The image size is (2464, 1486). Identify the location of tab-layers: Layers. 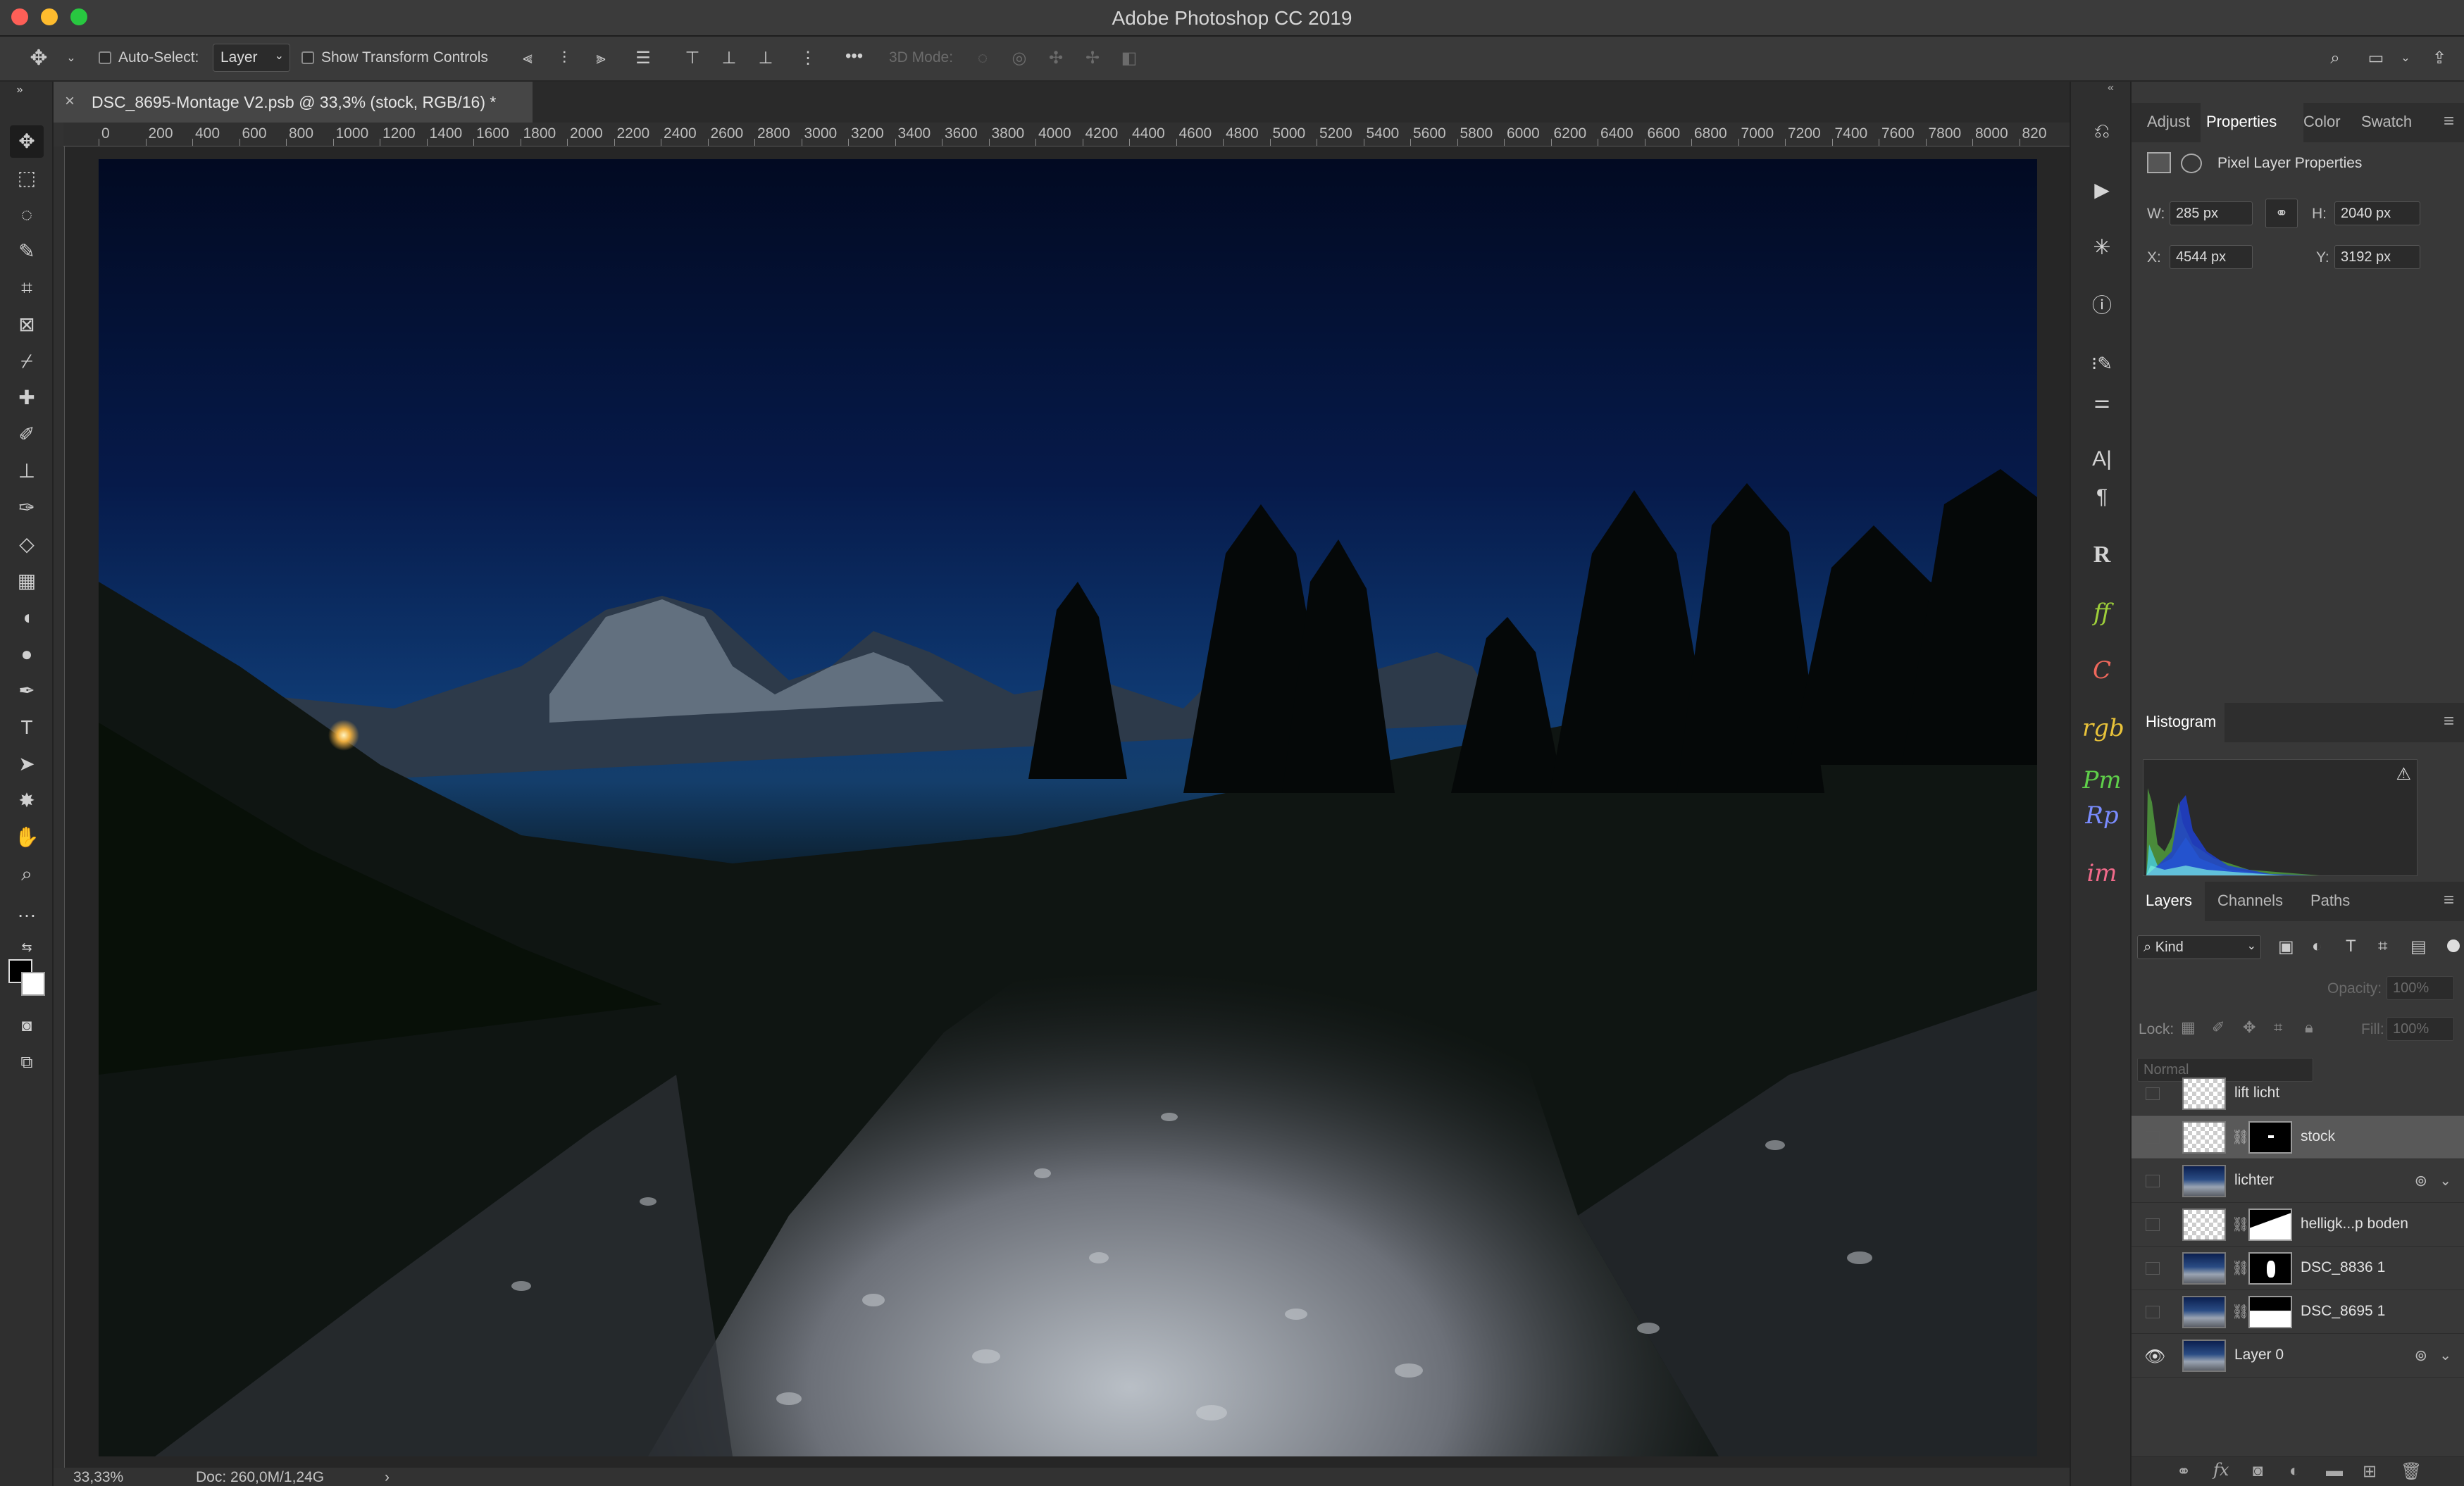
(2169, 901).